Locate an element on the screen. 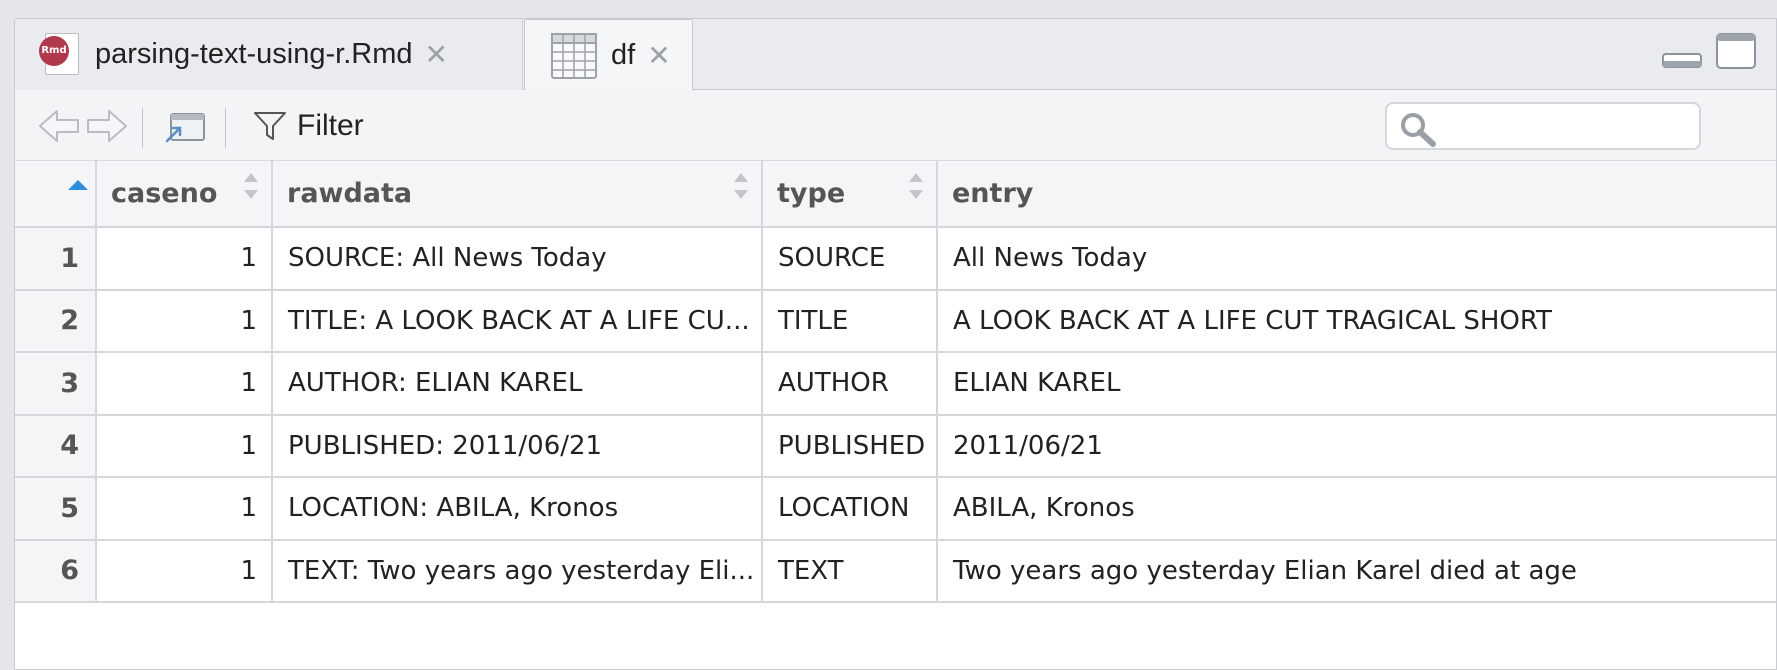 The width and height of the screenshot is (1777, 670). column-header-label: type is located at coordinates (811, 193).